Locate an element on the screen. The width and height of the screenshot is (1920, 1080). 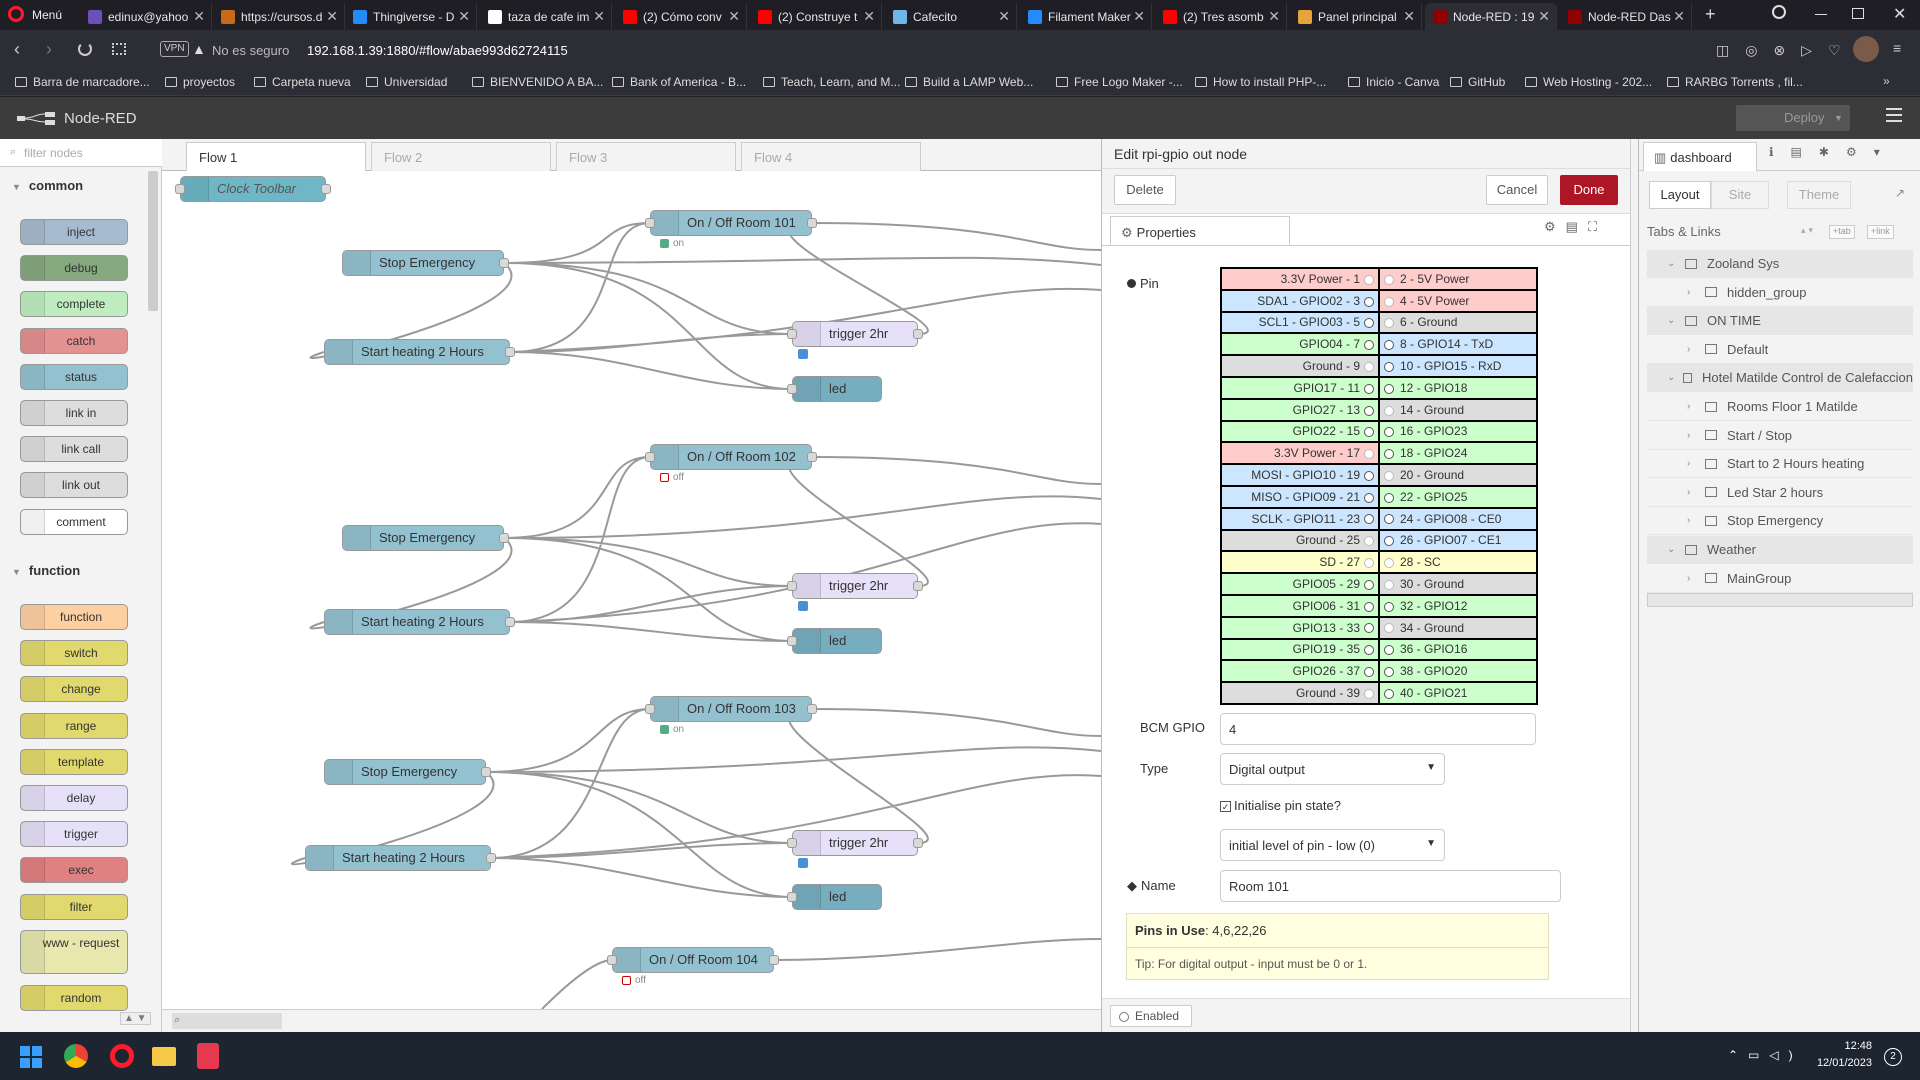
tab-dashboard: ▥ dashboard is located at coordinates (1700, 156).